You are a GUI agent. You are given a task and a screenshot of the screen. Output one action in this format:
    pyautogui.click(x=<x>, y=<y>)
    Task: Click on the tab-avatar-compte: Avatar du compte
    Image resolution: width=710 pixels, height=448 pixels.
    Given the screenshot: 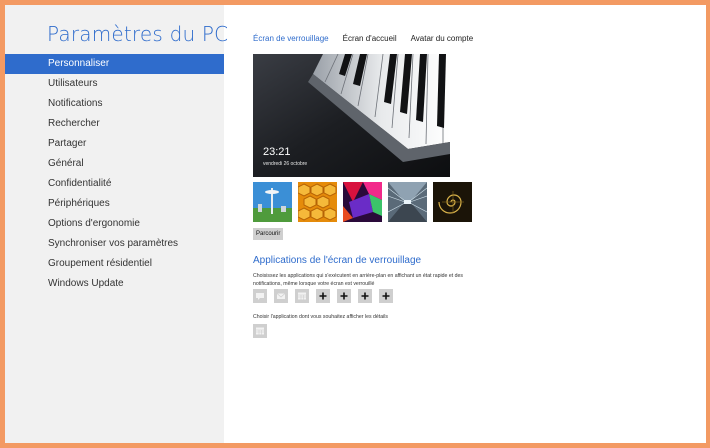 What is the action you would take?
    pyautogui.click(x=442, y=38)
    